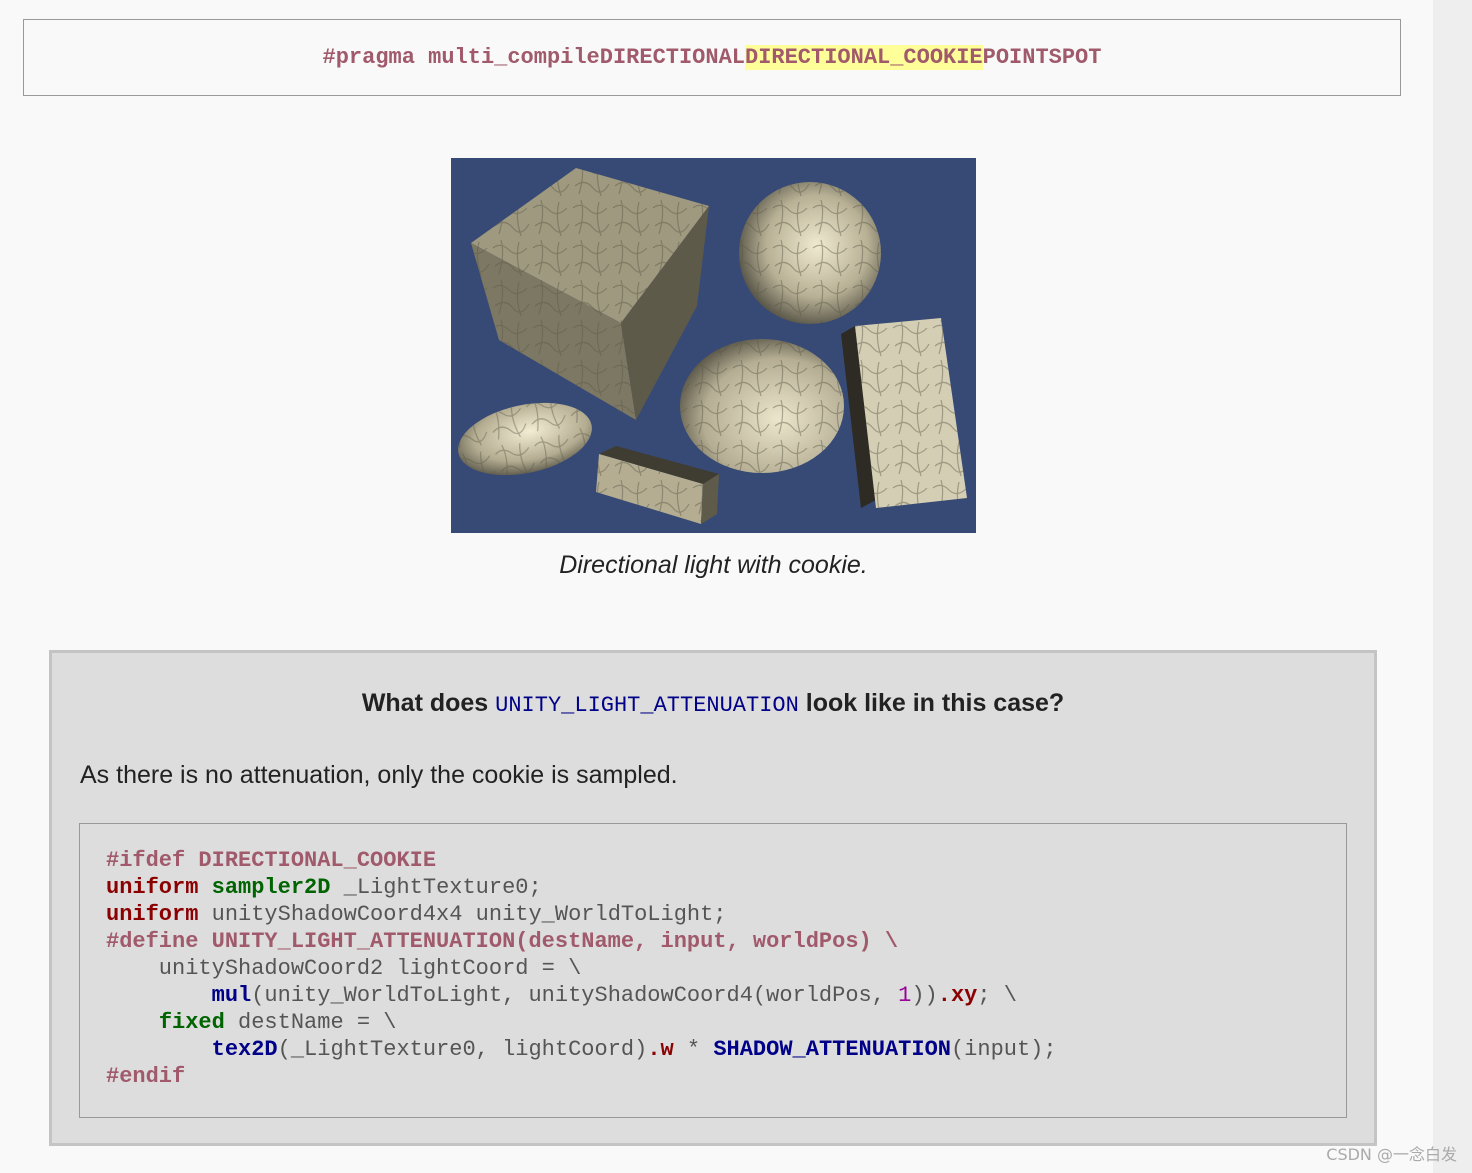 This screenshot has height=1173, width=1472. What do you see at coordinates (713, 345) in the screenshot?
I see `cookie-lighting-render-image` at bounding box center [713, 345].